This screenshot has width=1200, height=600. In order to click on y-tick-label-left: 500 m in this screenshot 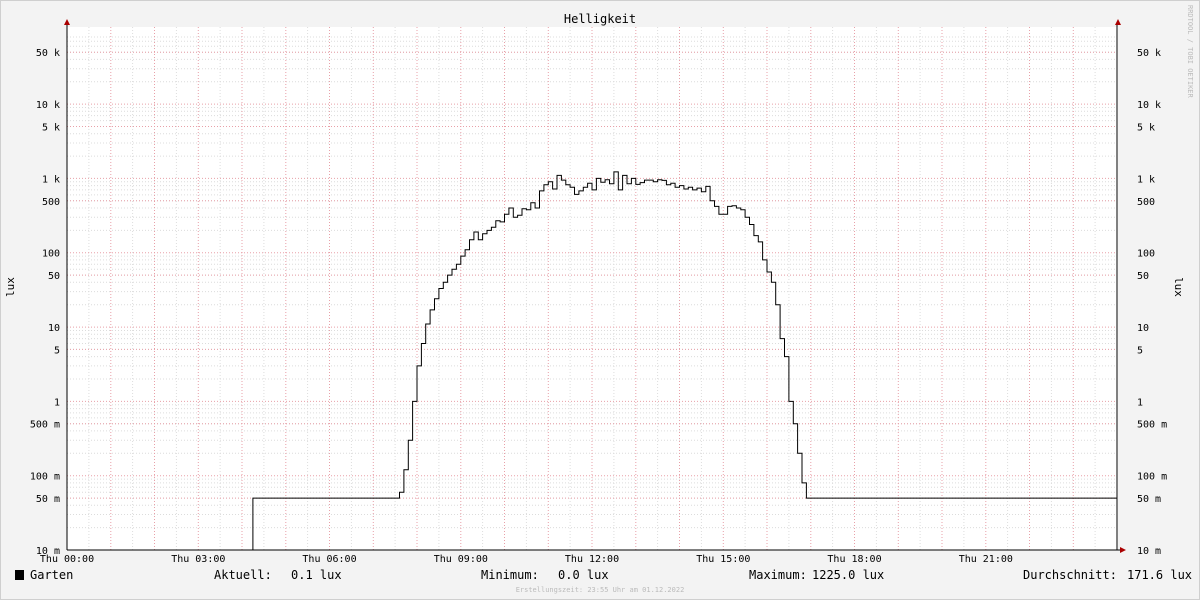, I will do `click(45, 425)`.